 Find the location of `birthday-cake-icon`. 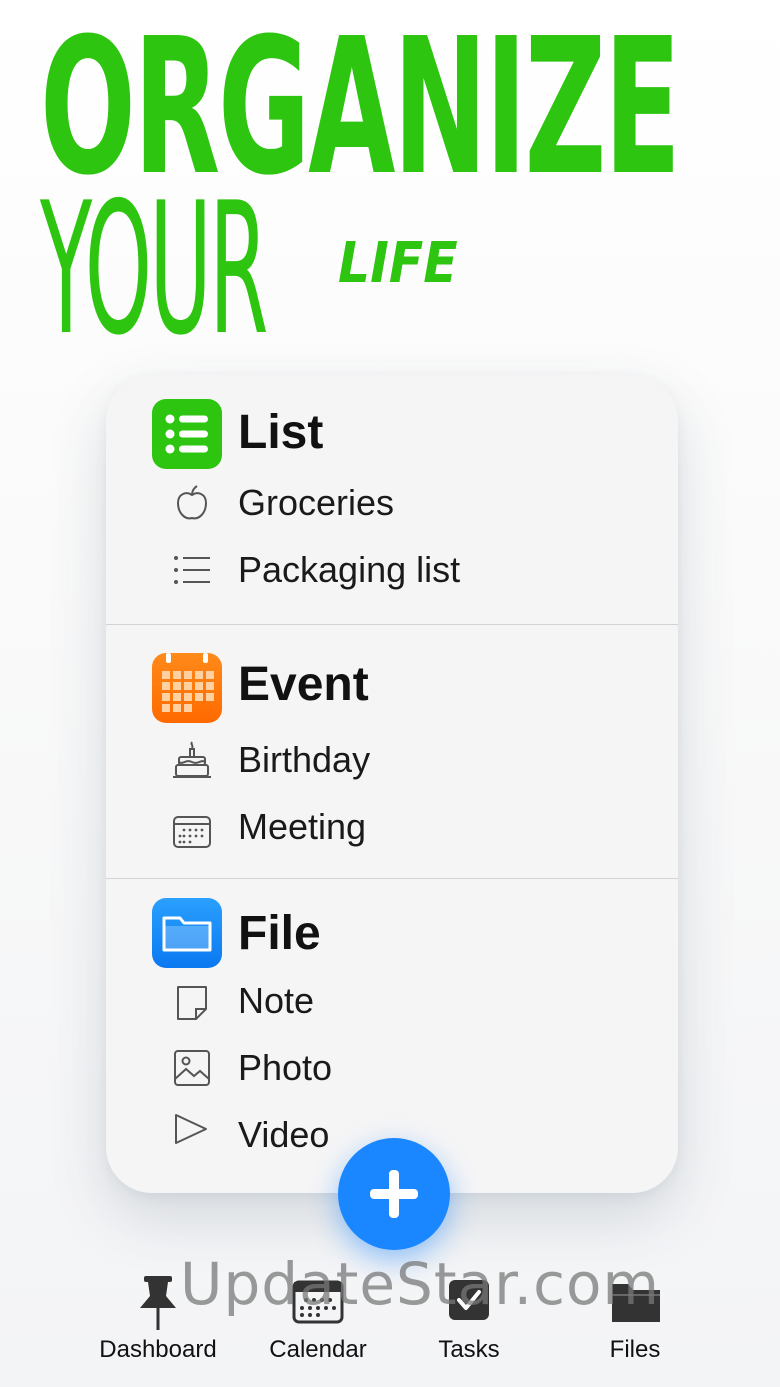

birthday-cake-icon is located at coordinates (192, 760).